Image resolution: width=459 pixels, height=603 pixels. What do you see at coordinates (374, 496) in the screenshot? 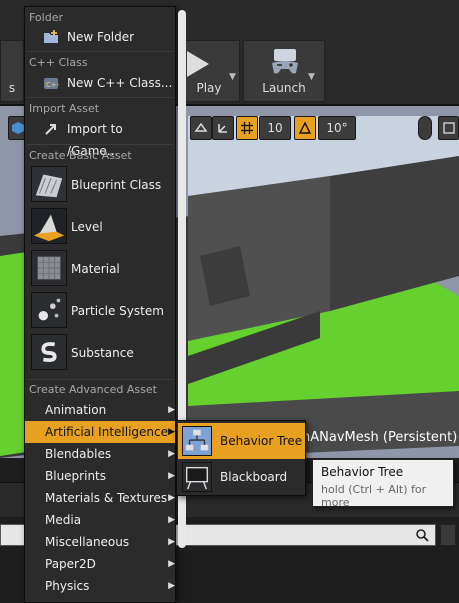
I see `tooltip-hint: hold (Ctrl + Alt) for more` at bounding box center [374, 496].